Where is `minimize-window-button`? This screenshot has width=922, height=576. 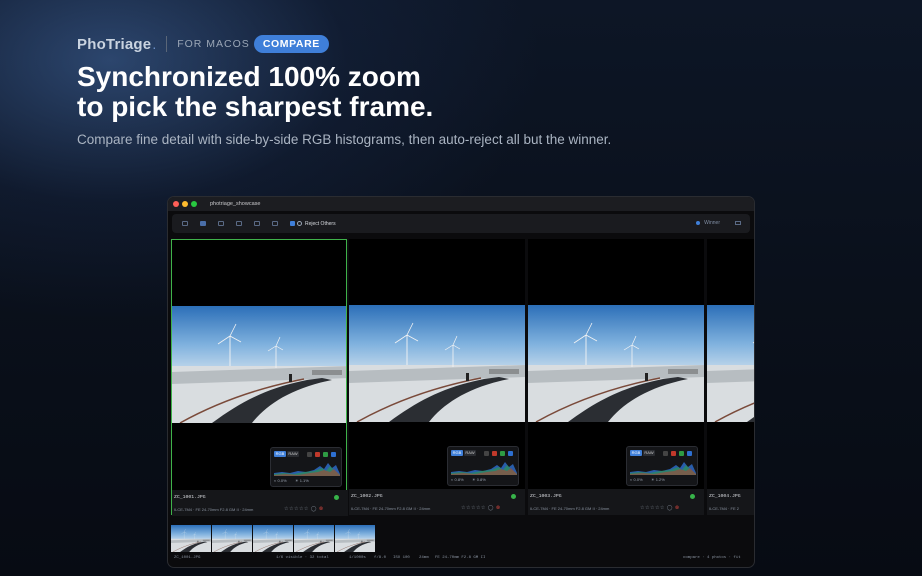 minimize-window-button is located at coordinates (185, 204).